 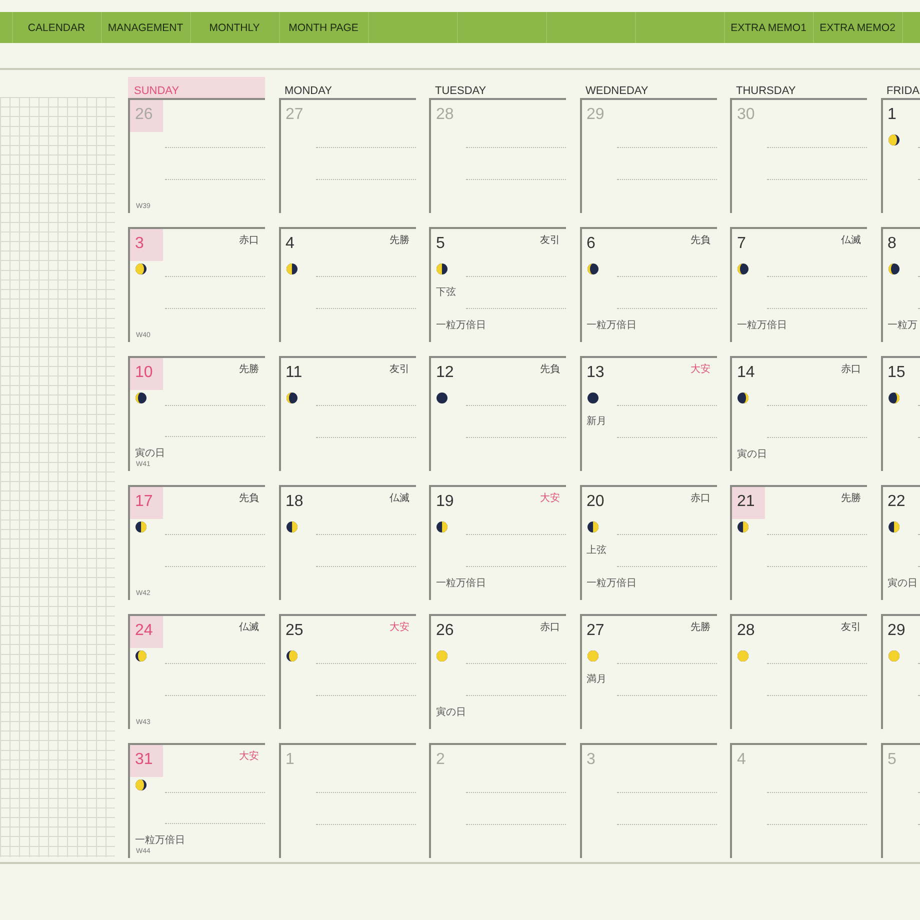 What do you see at coordinates (234, 27) in the screenshot?
I see `nav-tab: MONTHLY` at bounding box center [234, 27].